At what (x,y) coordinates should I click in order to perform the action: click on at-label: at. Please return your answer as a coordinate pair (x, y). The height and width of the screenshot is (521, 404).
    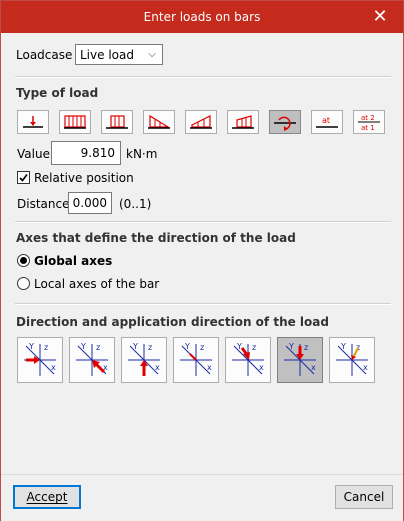
    Looking at the image, I should click on (326, 120).